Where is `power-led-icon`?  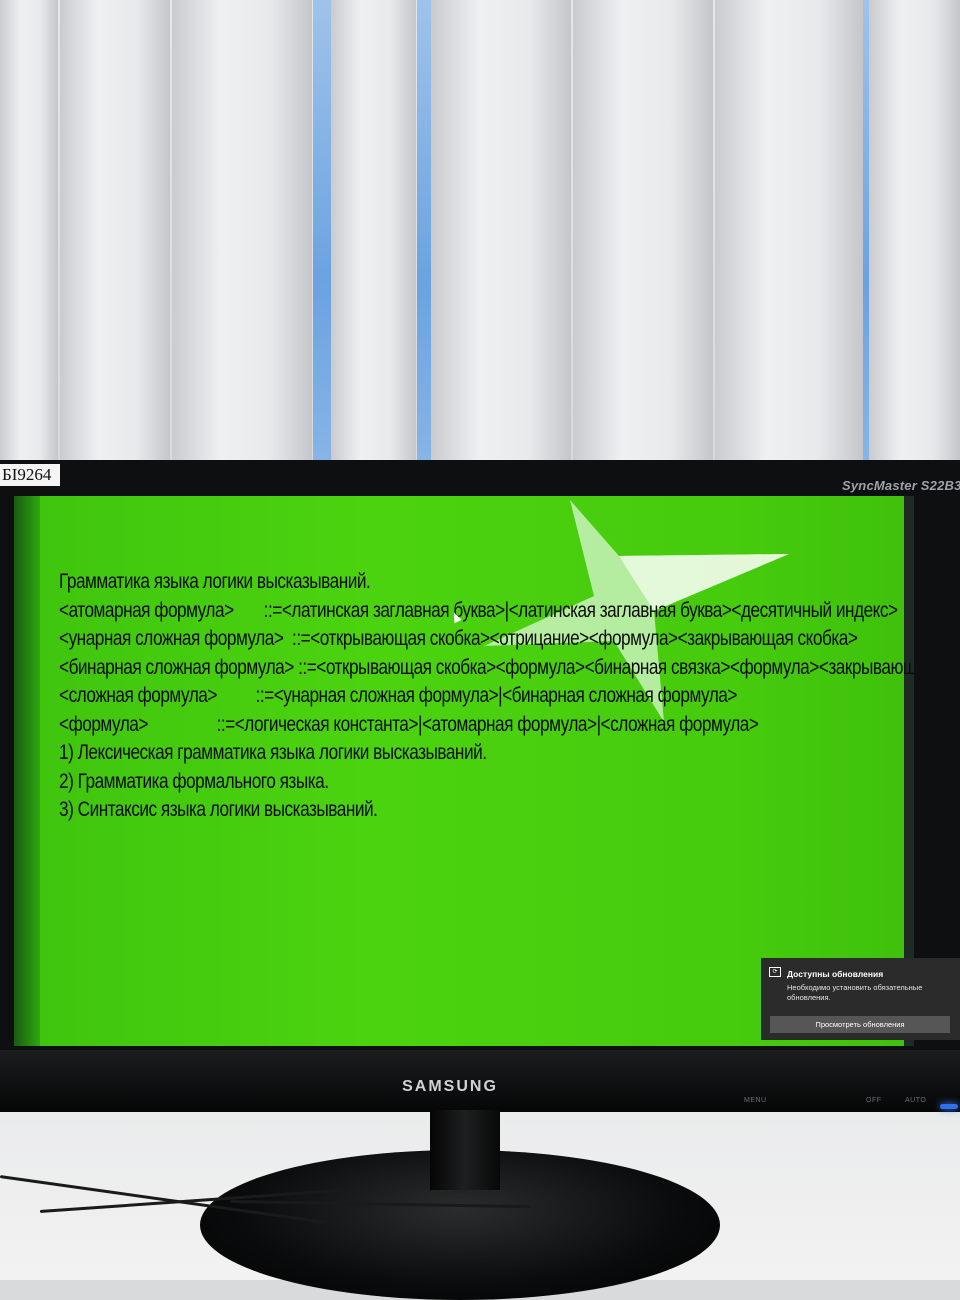
power-led-icon is located at coordinates (949, 1106).